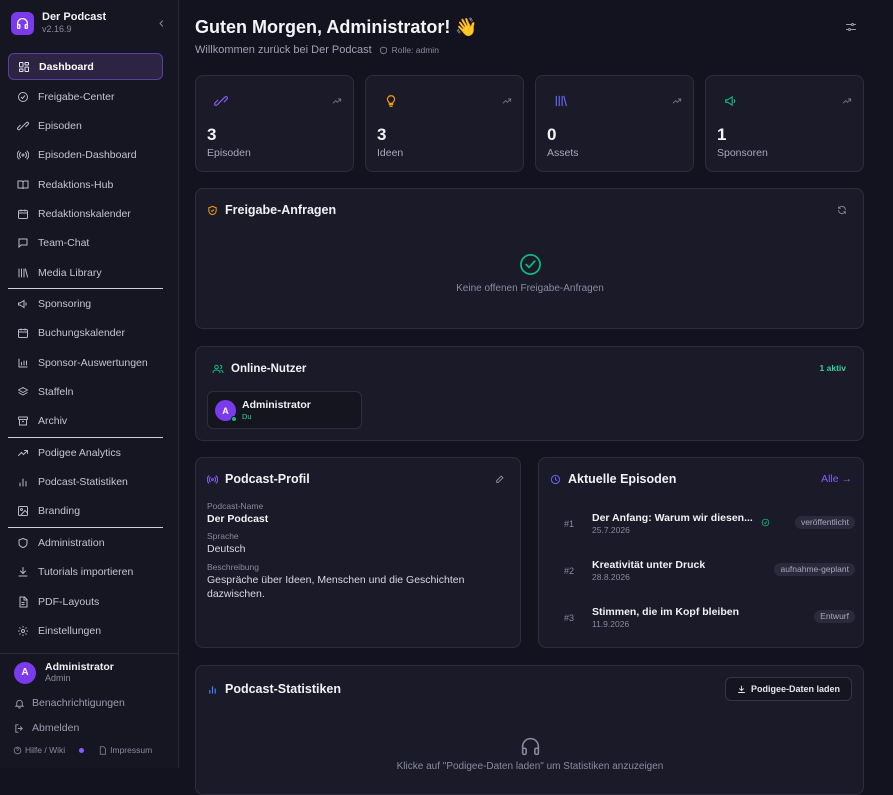 The image size is (893, 795). Describe the element at coordinates (229, 153) in the screenshot. I see `stat-label: Episoden` at that location.